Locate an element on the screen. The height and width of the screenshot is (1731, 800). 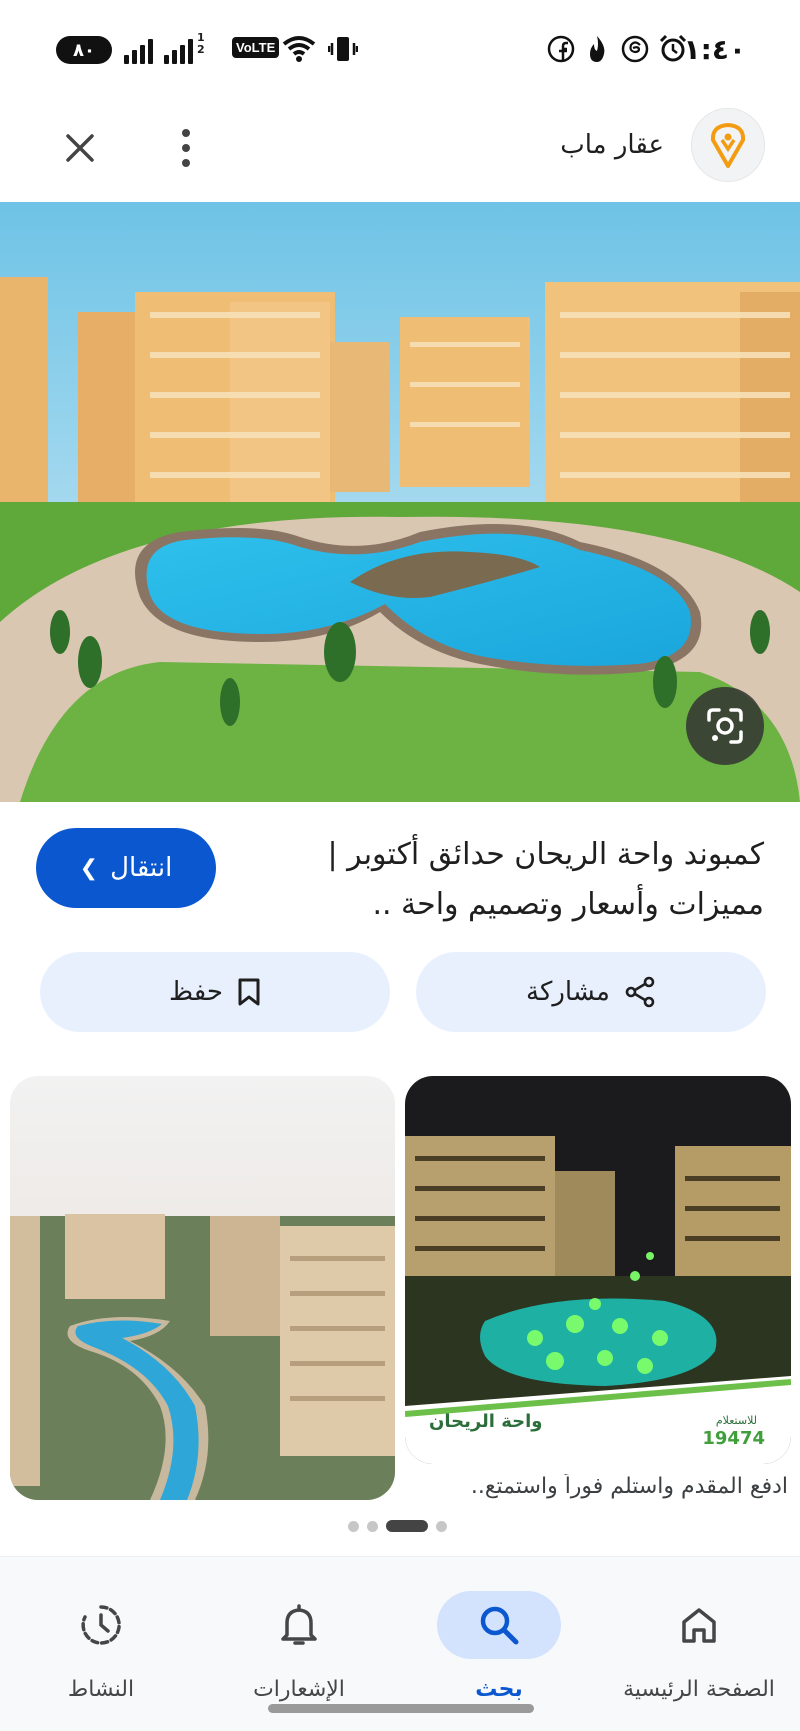
app-header: عقار ماب is located at coordinates (400, 151).